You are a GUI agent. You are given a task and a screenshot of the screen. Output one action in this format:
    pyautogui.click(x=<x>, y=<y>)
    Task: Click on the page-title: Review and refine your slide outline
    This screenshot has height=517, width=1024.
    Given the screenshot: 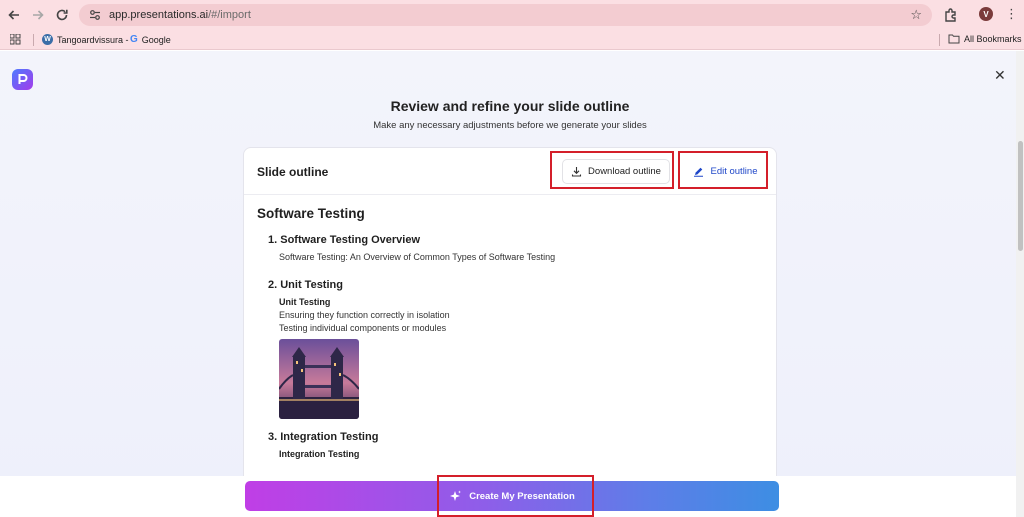 What is the action you would take?
    pyautogui.click(x=510, y=106)
    